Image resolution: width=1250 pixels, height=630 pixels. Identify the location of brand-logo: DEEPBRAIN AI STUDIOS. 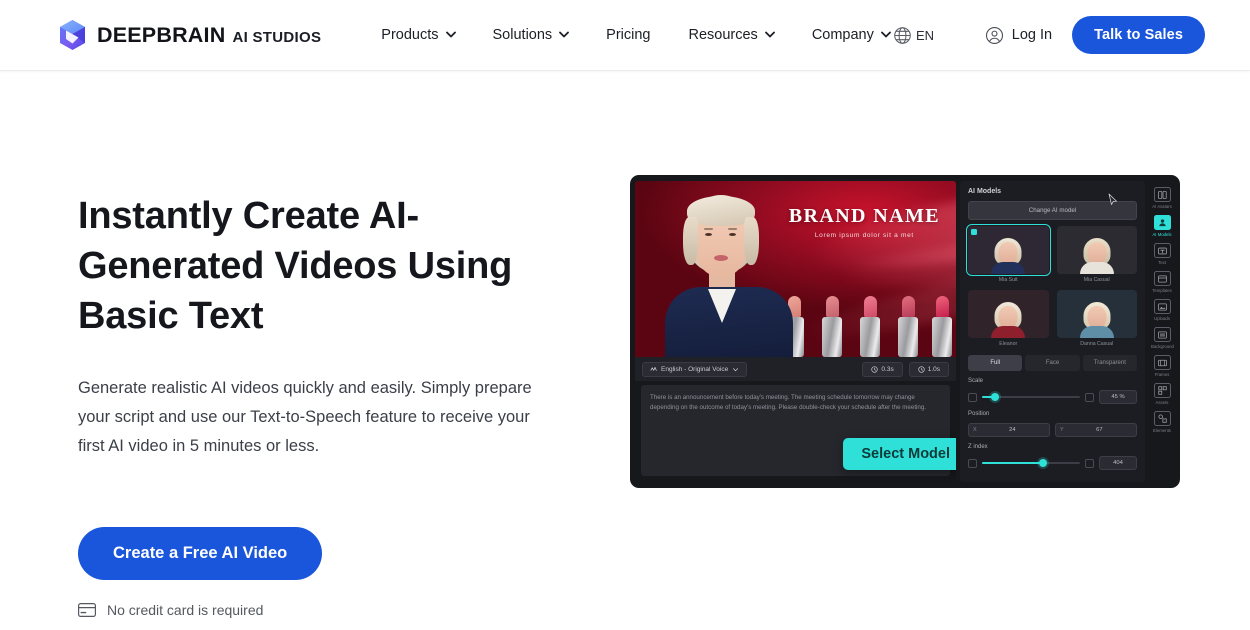
(189, 35).